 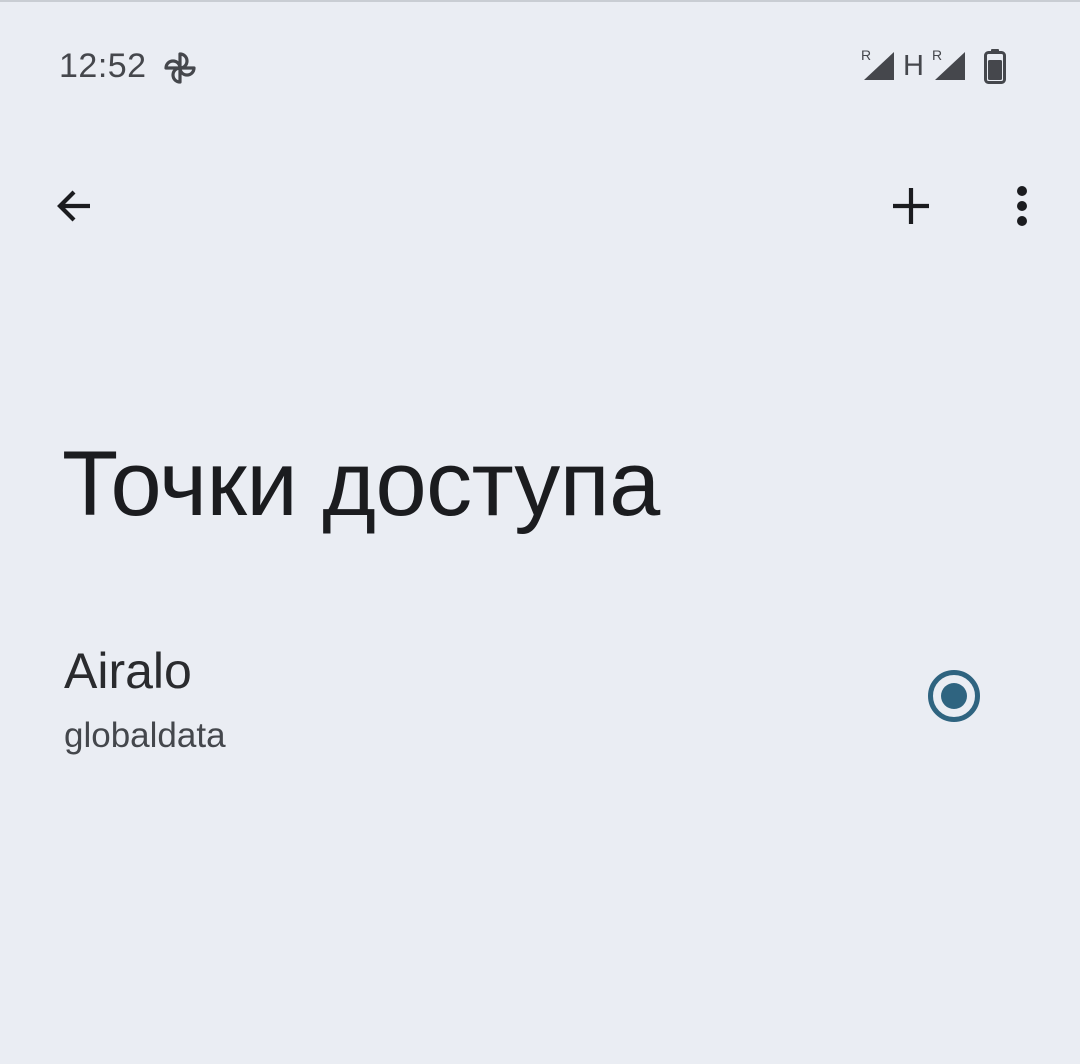 What do you see at coordinates (540, 65) in the screenshot?
I see `status-bar: 12:52 R H R` at bounding box center [540, 65].